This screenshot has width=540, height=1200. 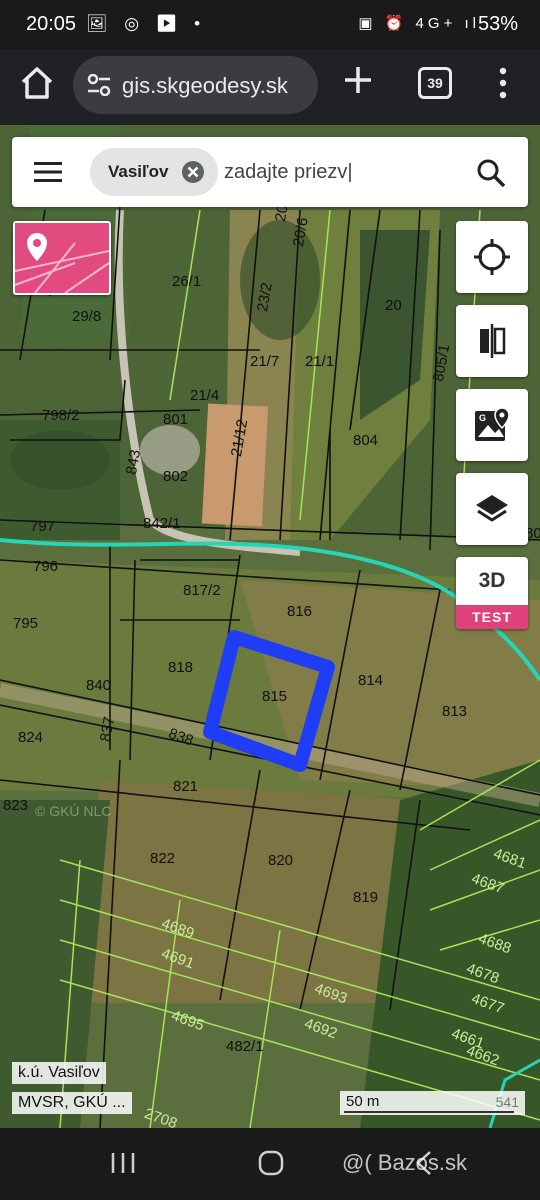 I want to click on system-nav-bar: @( Bazos.sk, so click(x=270, y=1164).